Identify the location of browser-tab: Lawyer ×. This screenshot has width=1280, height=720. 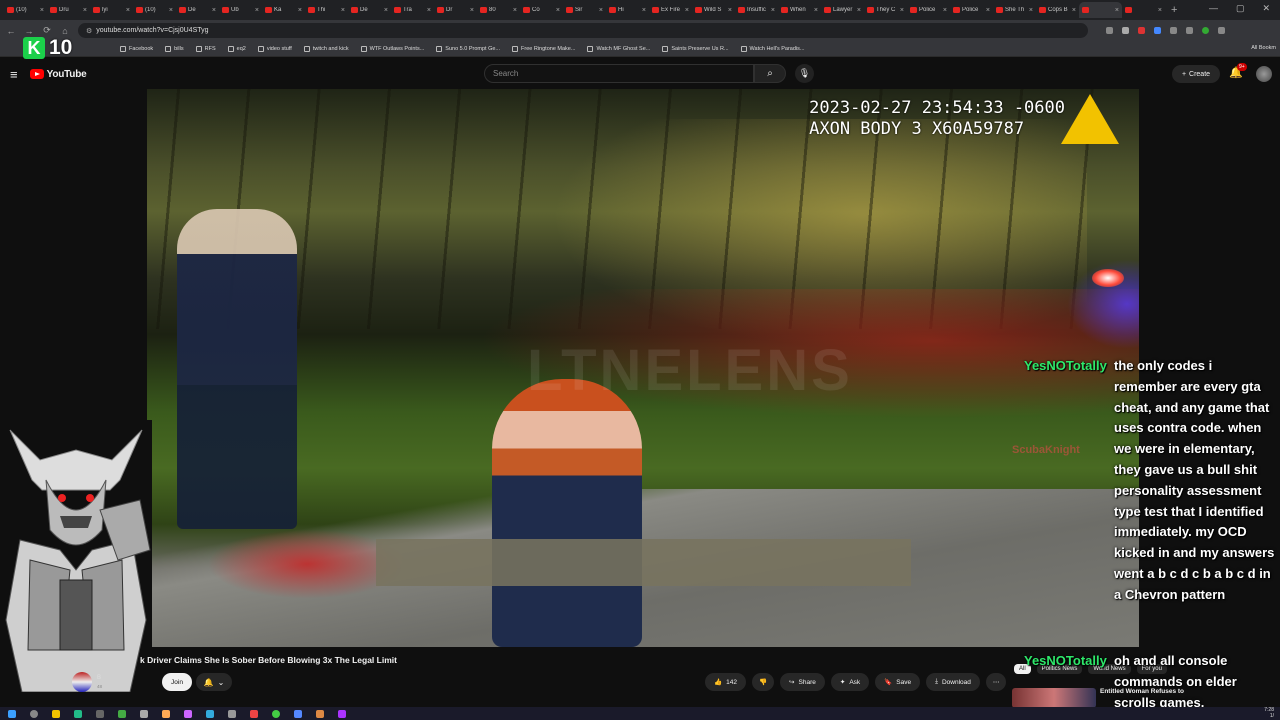
(842, 10).